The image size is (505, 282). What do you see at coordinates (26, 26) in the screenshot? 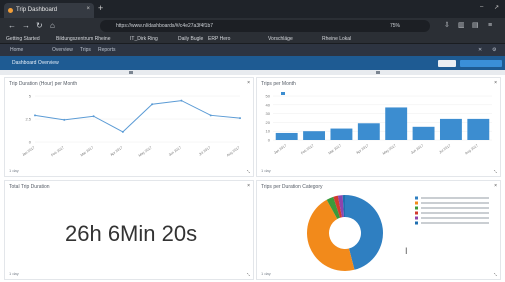
I see `forward-button: →` at bounding box center [26, 26].